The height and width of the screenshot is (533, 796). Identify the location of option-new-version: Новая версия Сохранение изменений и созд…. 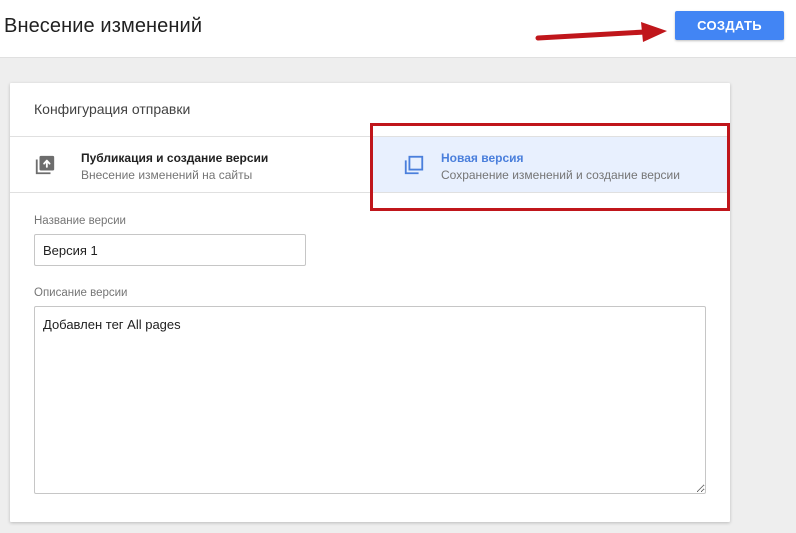
(550, 164).